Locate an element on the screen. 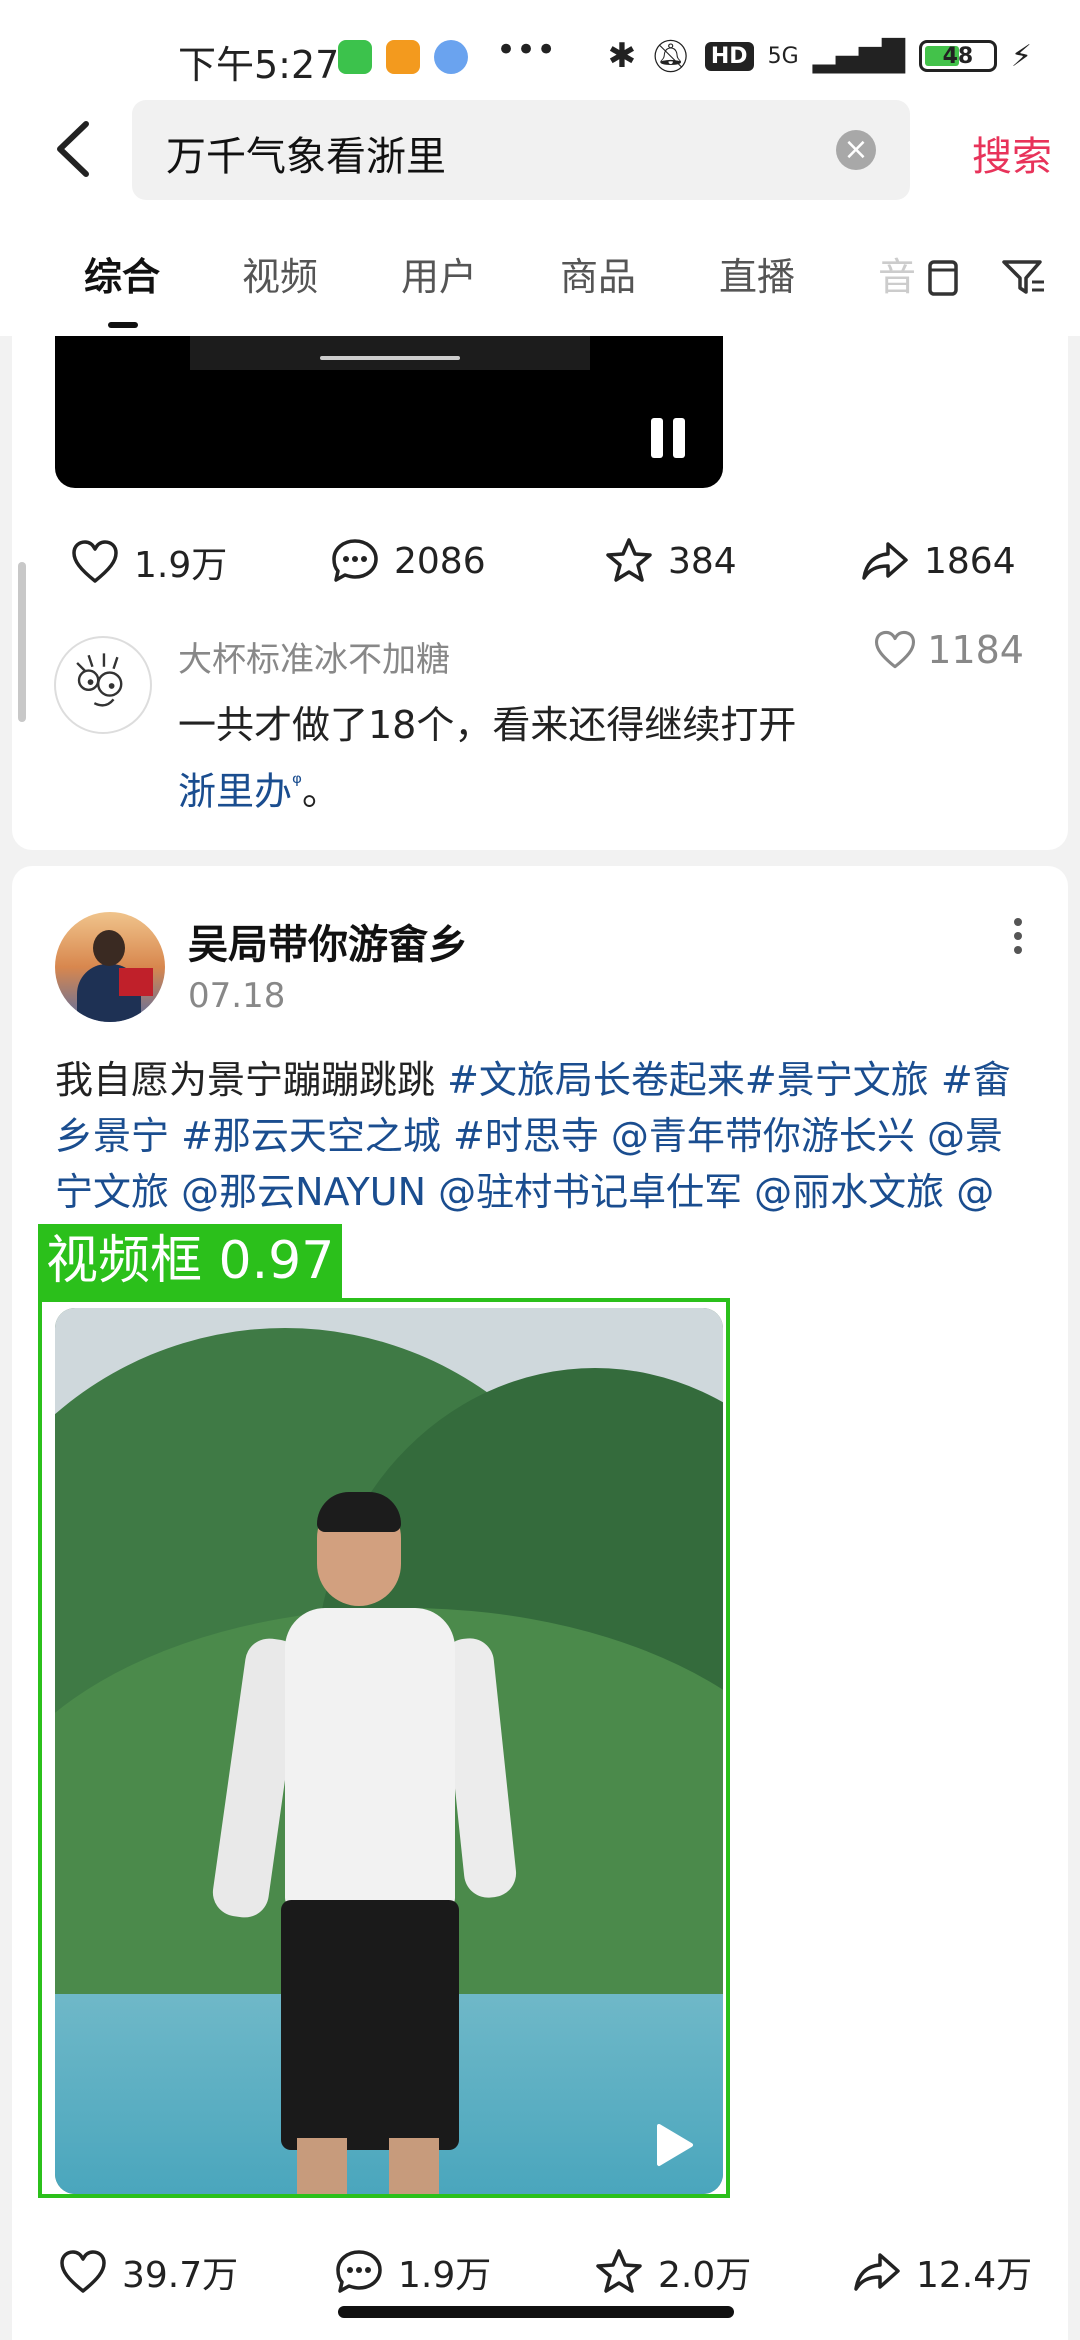 The height and width of the screenshot is (2340, 1080). clear-icon: × is located at coordinates (856, 150).